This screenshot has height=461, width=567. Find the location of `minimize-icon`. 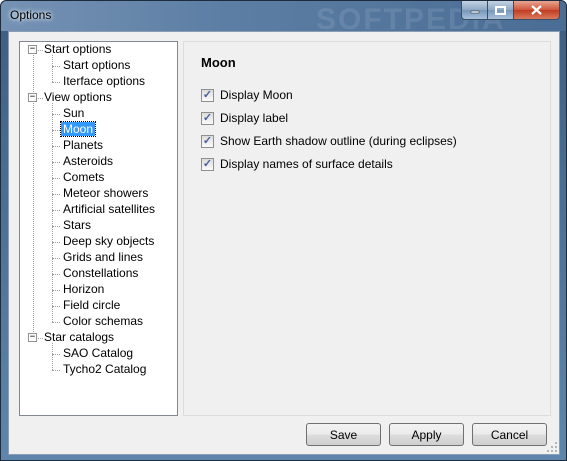

minimize-icon is located at coordinates (474, 12).